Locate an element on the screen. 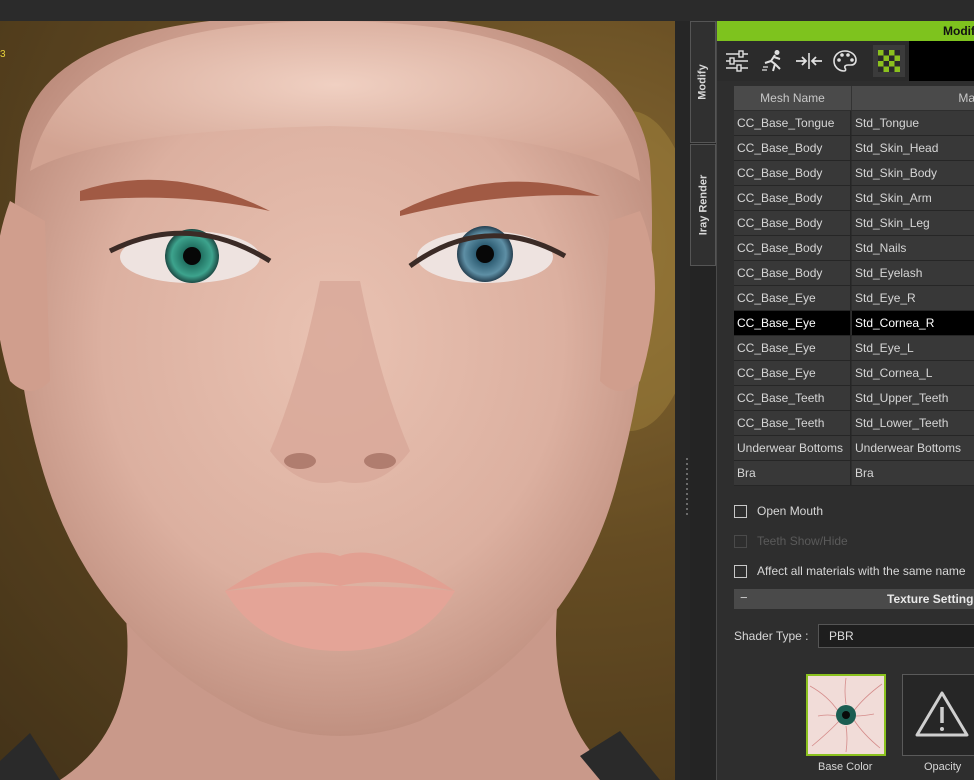 The image size is (974, 780). checker-texture-icon is located at coordinates (889, 61).